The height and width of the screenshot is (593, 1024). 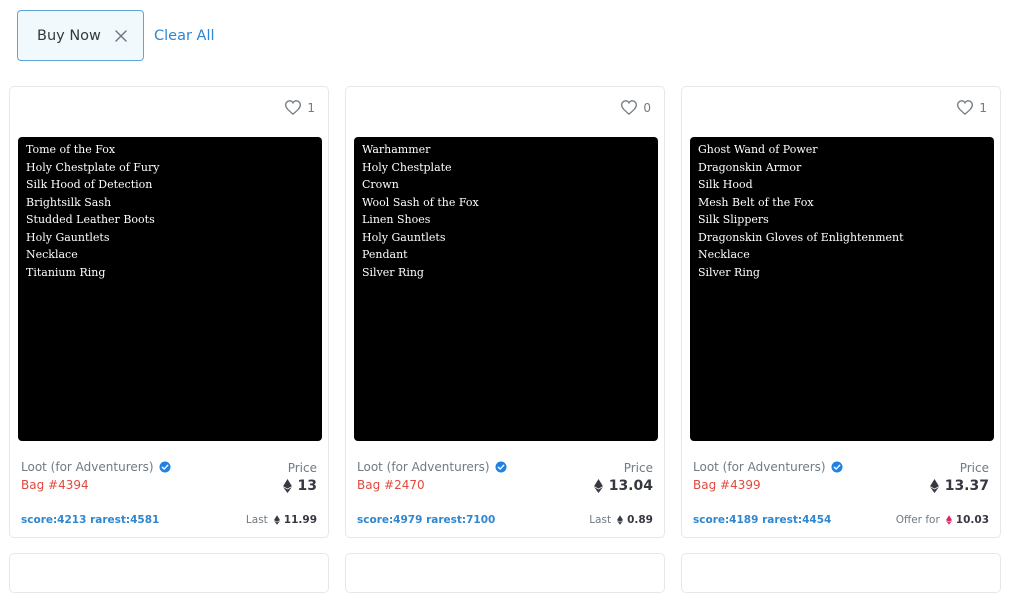 I want to click on loot-item: Linen Shoes, so click(x=396, y=219).